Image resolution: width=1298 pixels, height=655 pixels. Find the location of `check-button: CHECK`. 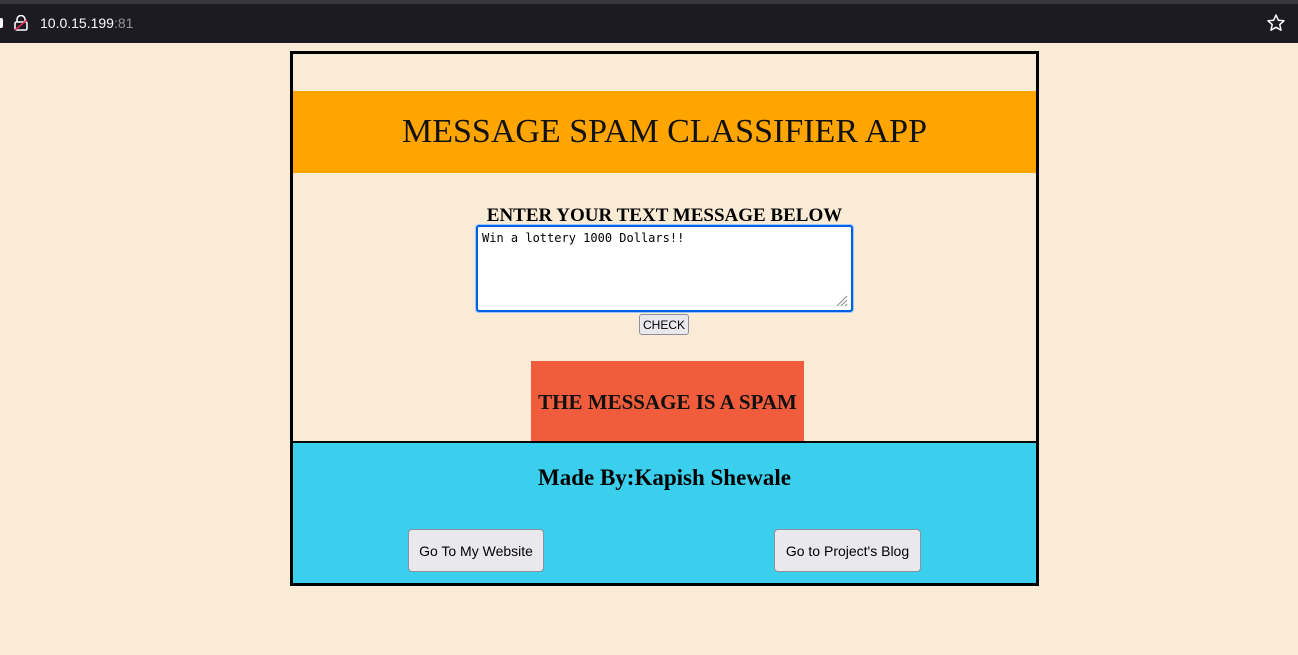

check-button: CHECK is located at coordinates (664, 324).